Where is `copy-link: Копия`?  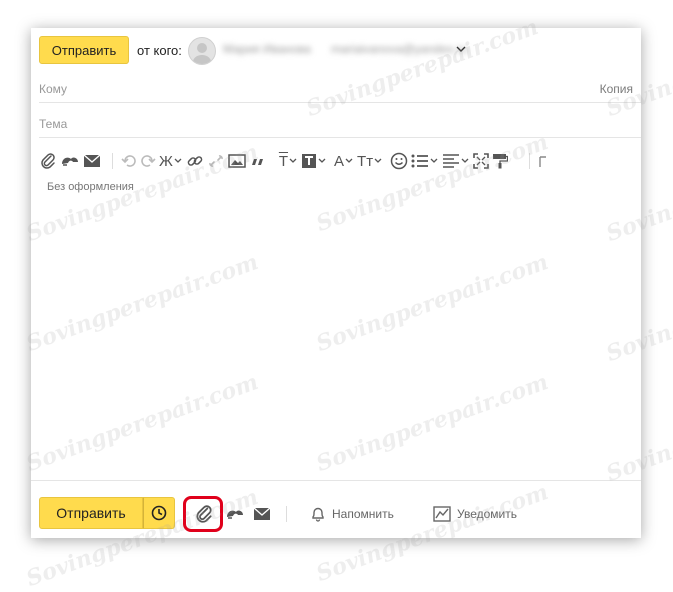 copy-link: Копия is located at coordinates (616, 89).